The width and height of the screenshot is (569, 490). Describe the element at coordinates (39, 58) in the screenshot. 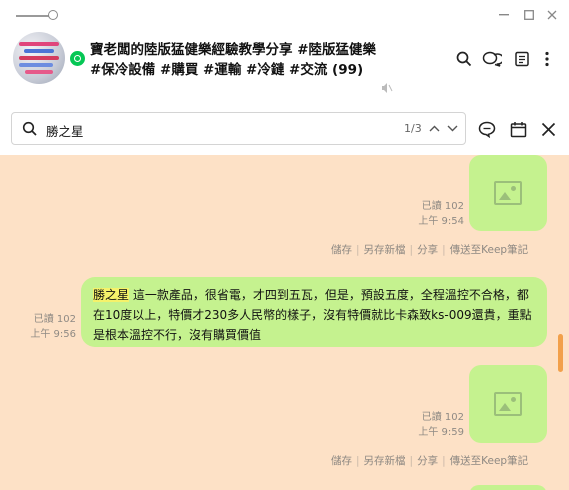

I see `group-avatar` at that location.